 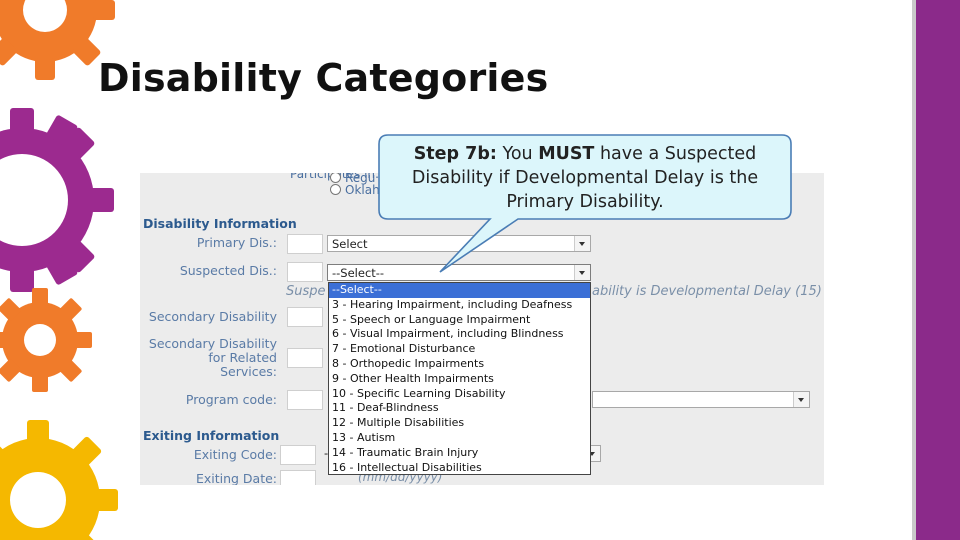 I want to click on dropdown-option: 9 - Other Health Impairments, so click(x=459, y=379).